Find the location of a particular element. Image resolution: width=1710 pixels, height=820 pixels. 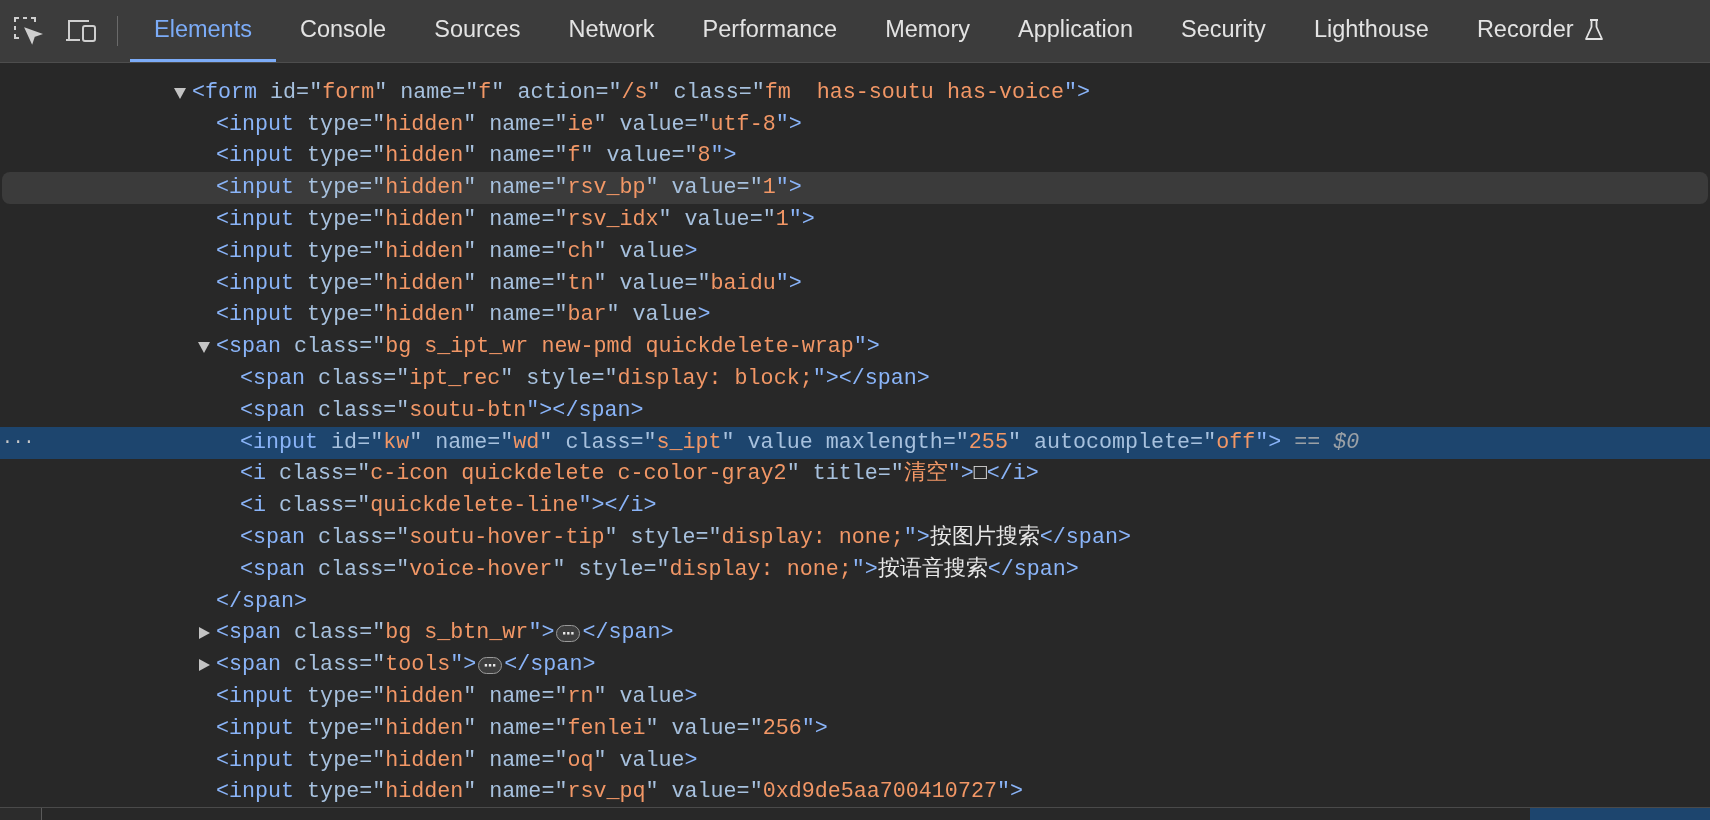

code-line: <input type="hidden" name="rn" value> is located at coordinates (457, 697).